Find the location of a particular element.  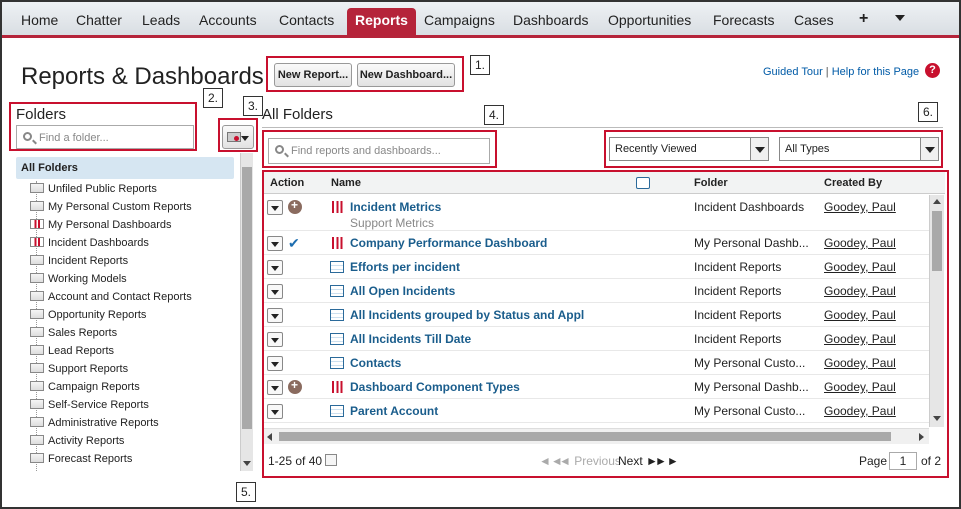

tab-campaigns: Campaigns is located at coordinates (459, 20).